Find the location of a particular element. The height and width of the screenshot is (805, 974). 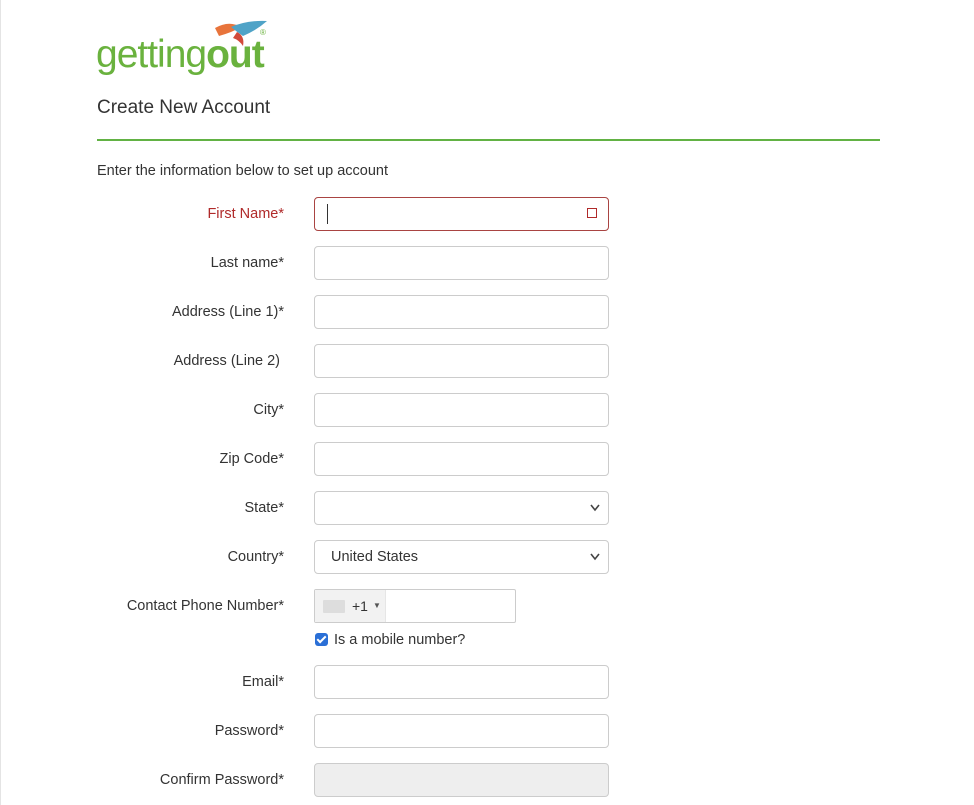

mobile-checkbox-label: Is a mobile number? is located at coordinates (400, 640).